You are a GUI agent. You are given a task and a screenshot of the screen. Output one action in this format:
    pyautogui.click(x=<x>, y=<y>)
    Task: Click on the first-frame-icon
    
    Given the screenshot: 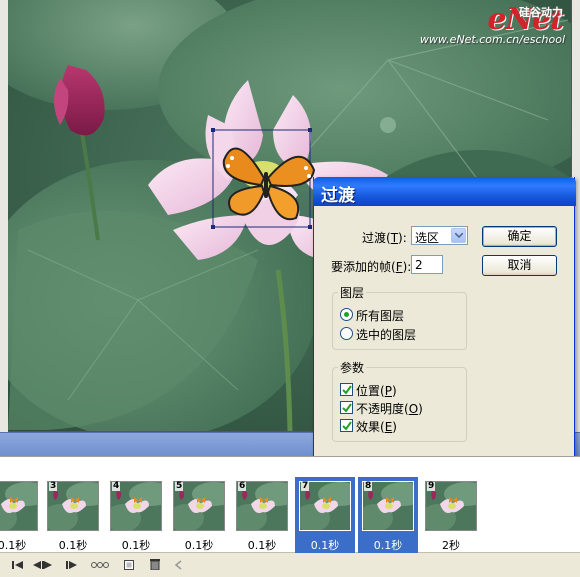 What is the action you would take?
    pyautogui.click(x=18, y=564)
    